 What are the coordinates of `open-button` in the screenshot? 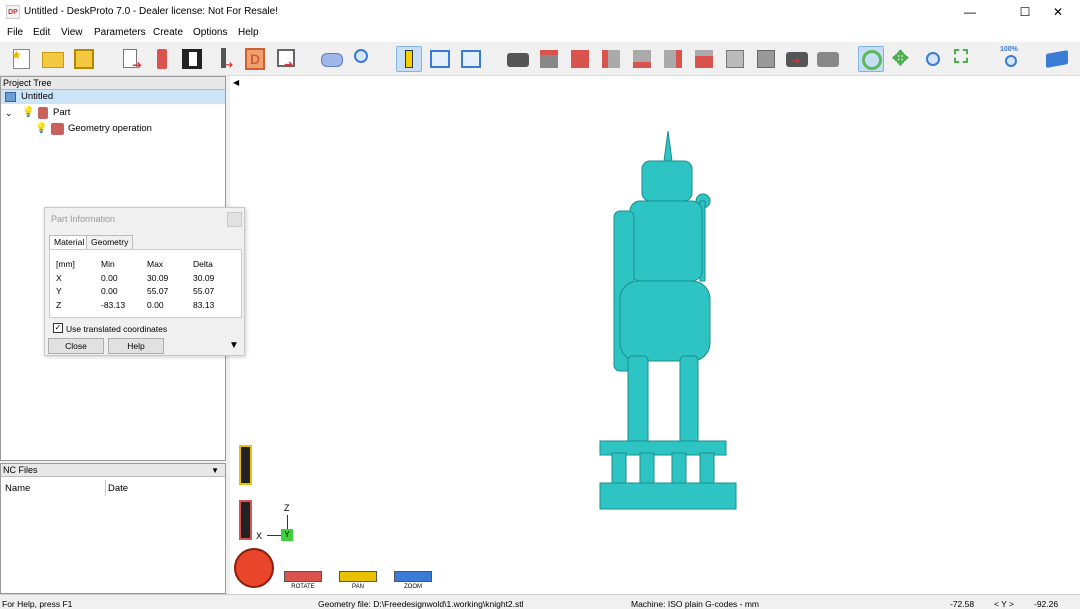 It's located at (53, 59).